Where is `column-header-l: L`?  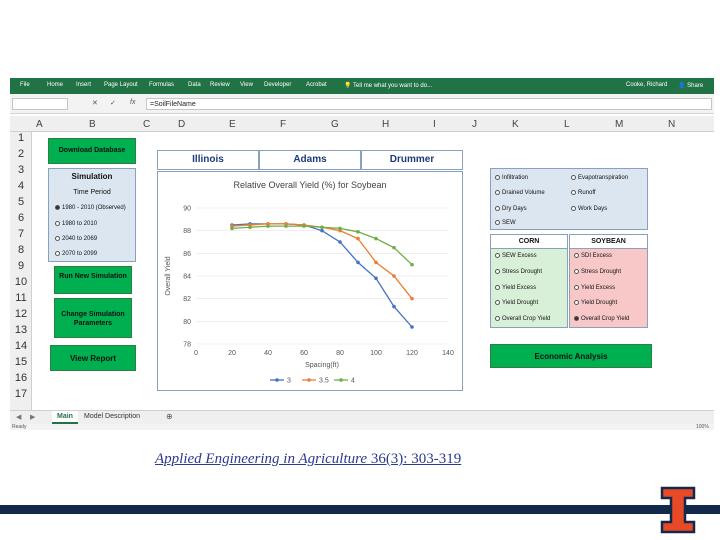
column-header-l: L is located at coordinates (567, 124).